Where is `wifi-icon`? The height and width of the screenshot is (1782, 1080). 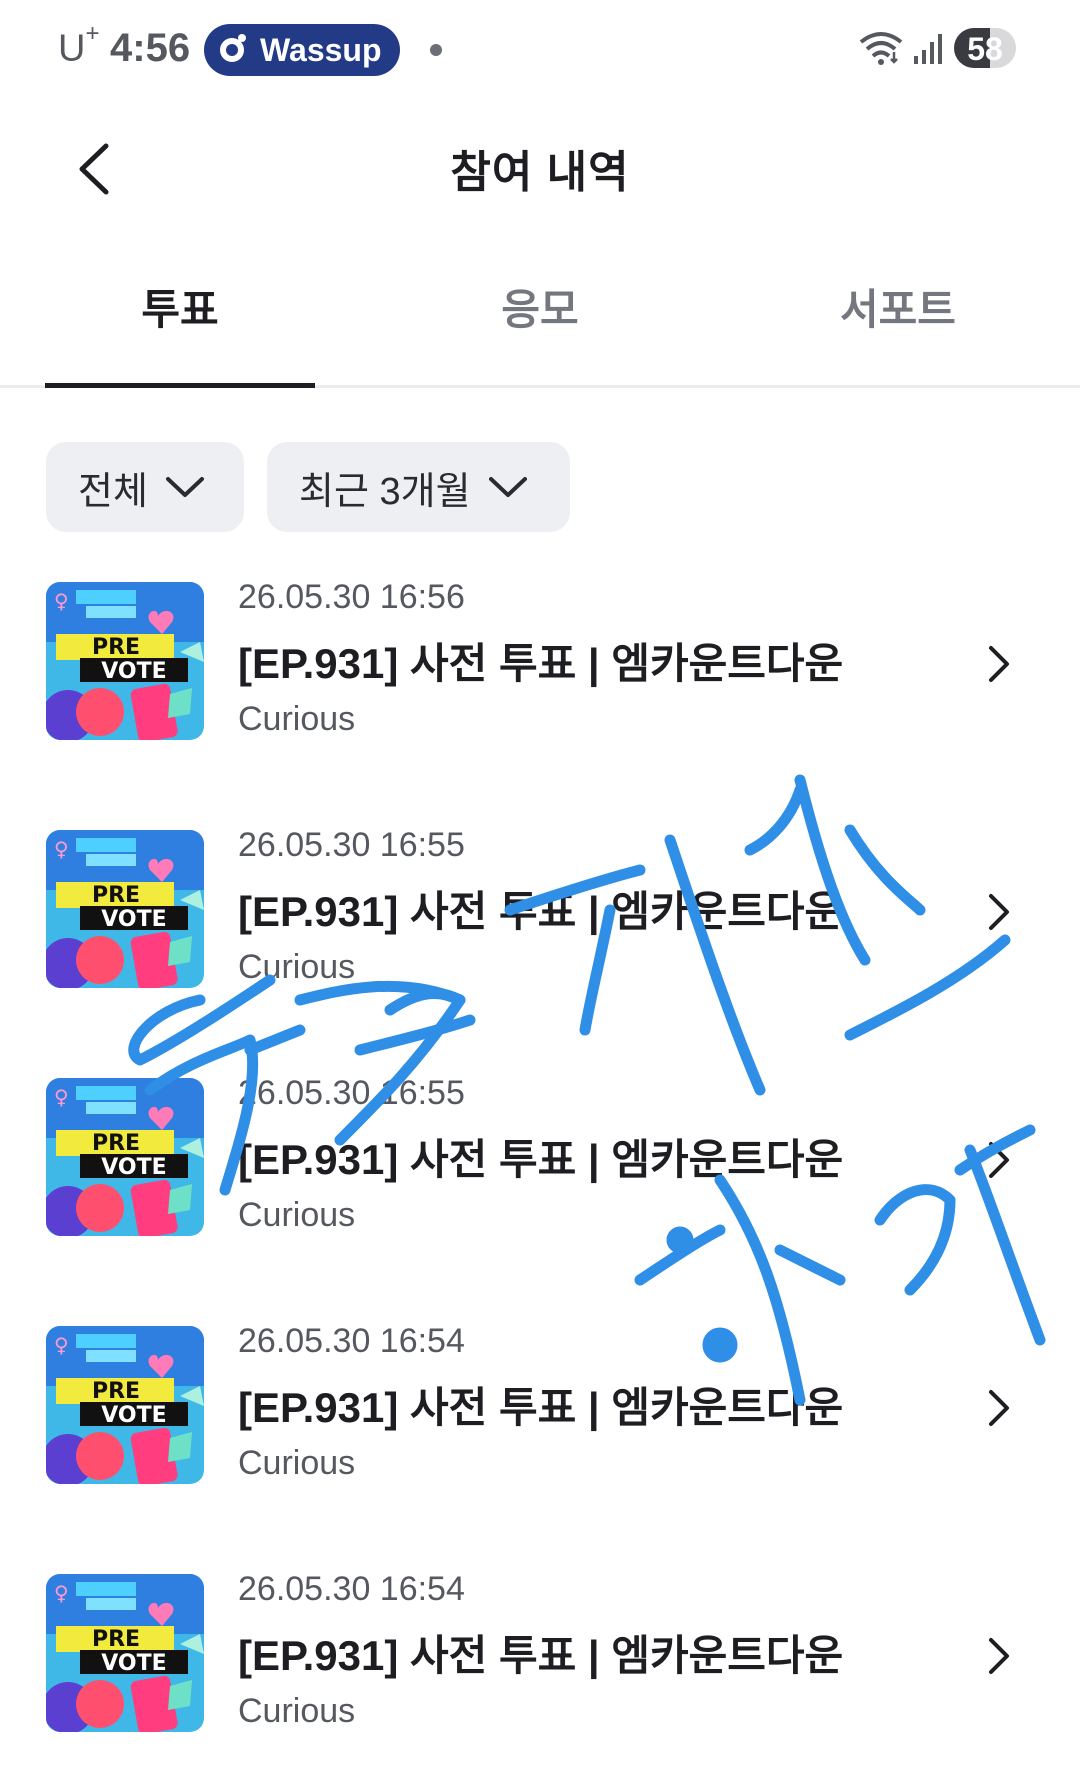
wifi-icon is located at coordinates (881, 48).